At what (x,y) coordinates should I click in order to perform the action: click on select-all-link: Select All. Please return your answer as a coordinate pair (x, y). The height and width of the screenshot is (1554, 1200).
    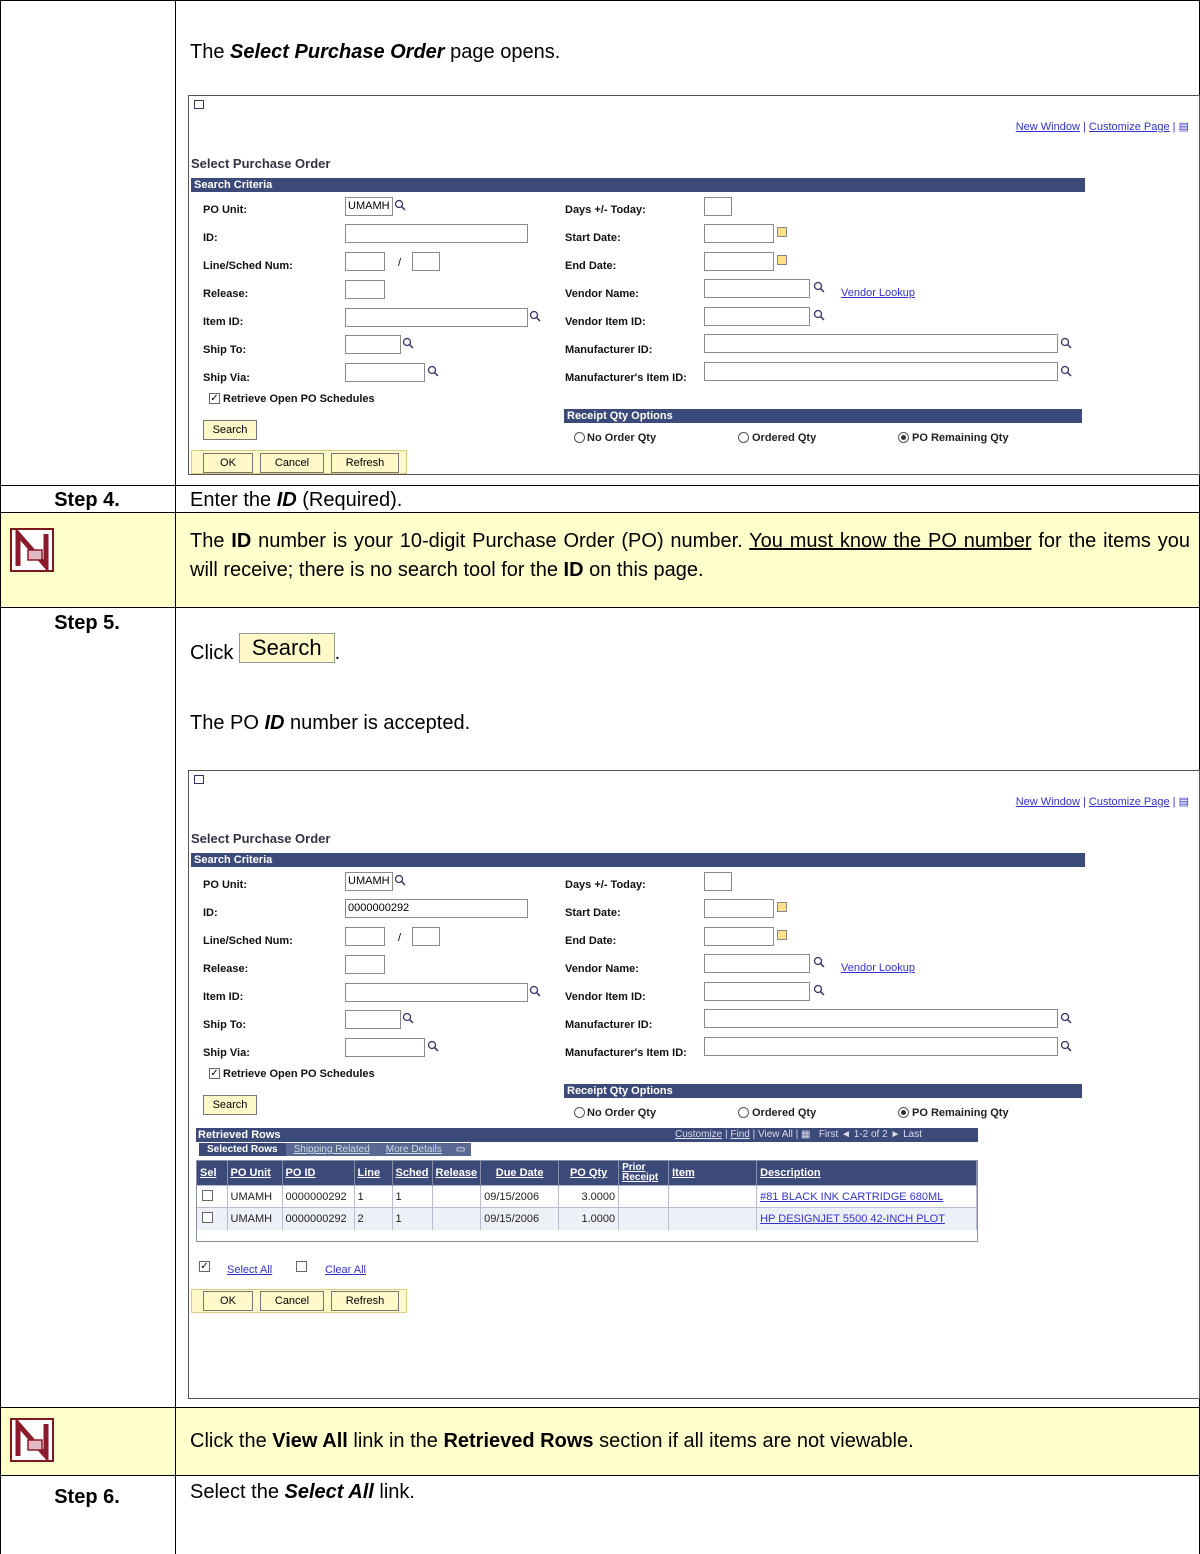
    Looking at the image, I should click on (249, 1270).